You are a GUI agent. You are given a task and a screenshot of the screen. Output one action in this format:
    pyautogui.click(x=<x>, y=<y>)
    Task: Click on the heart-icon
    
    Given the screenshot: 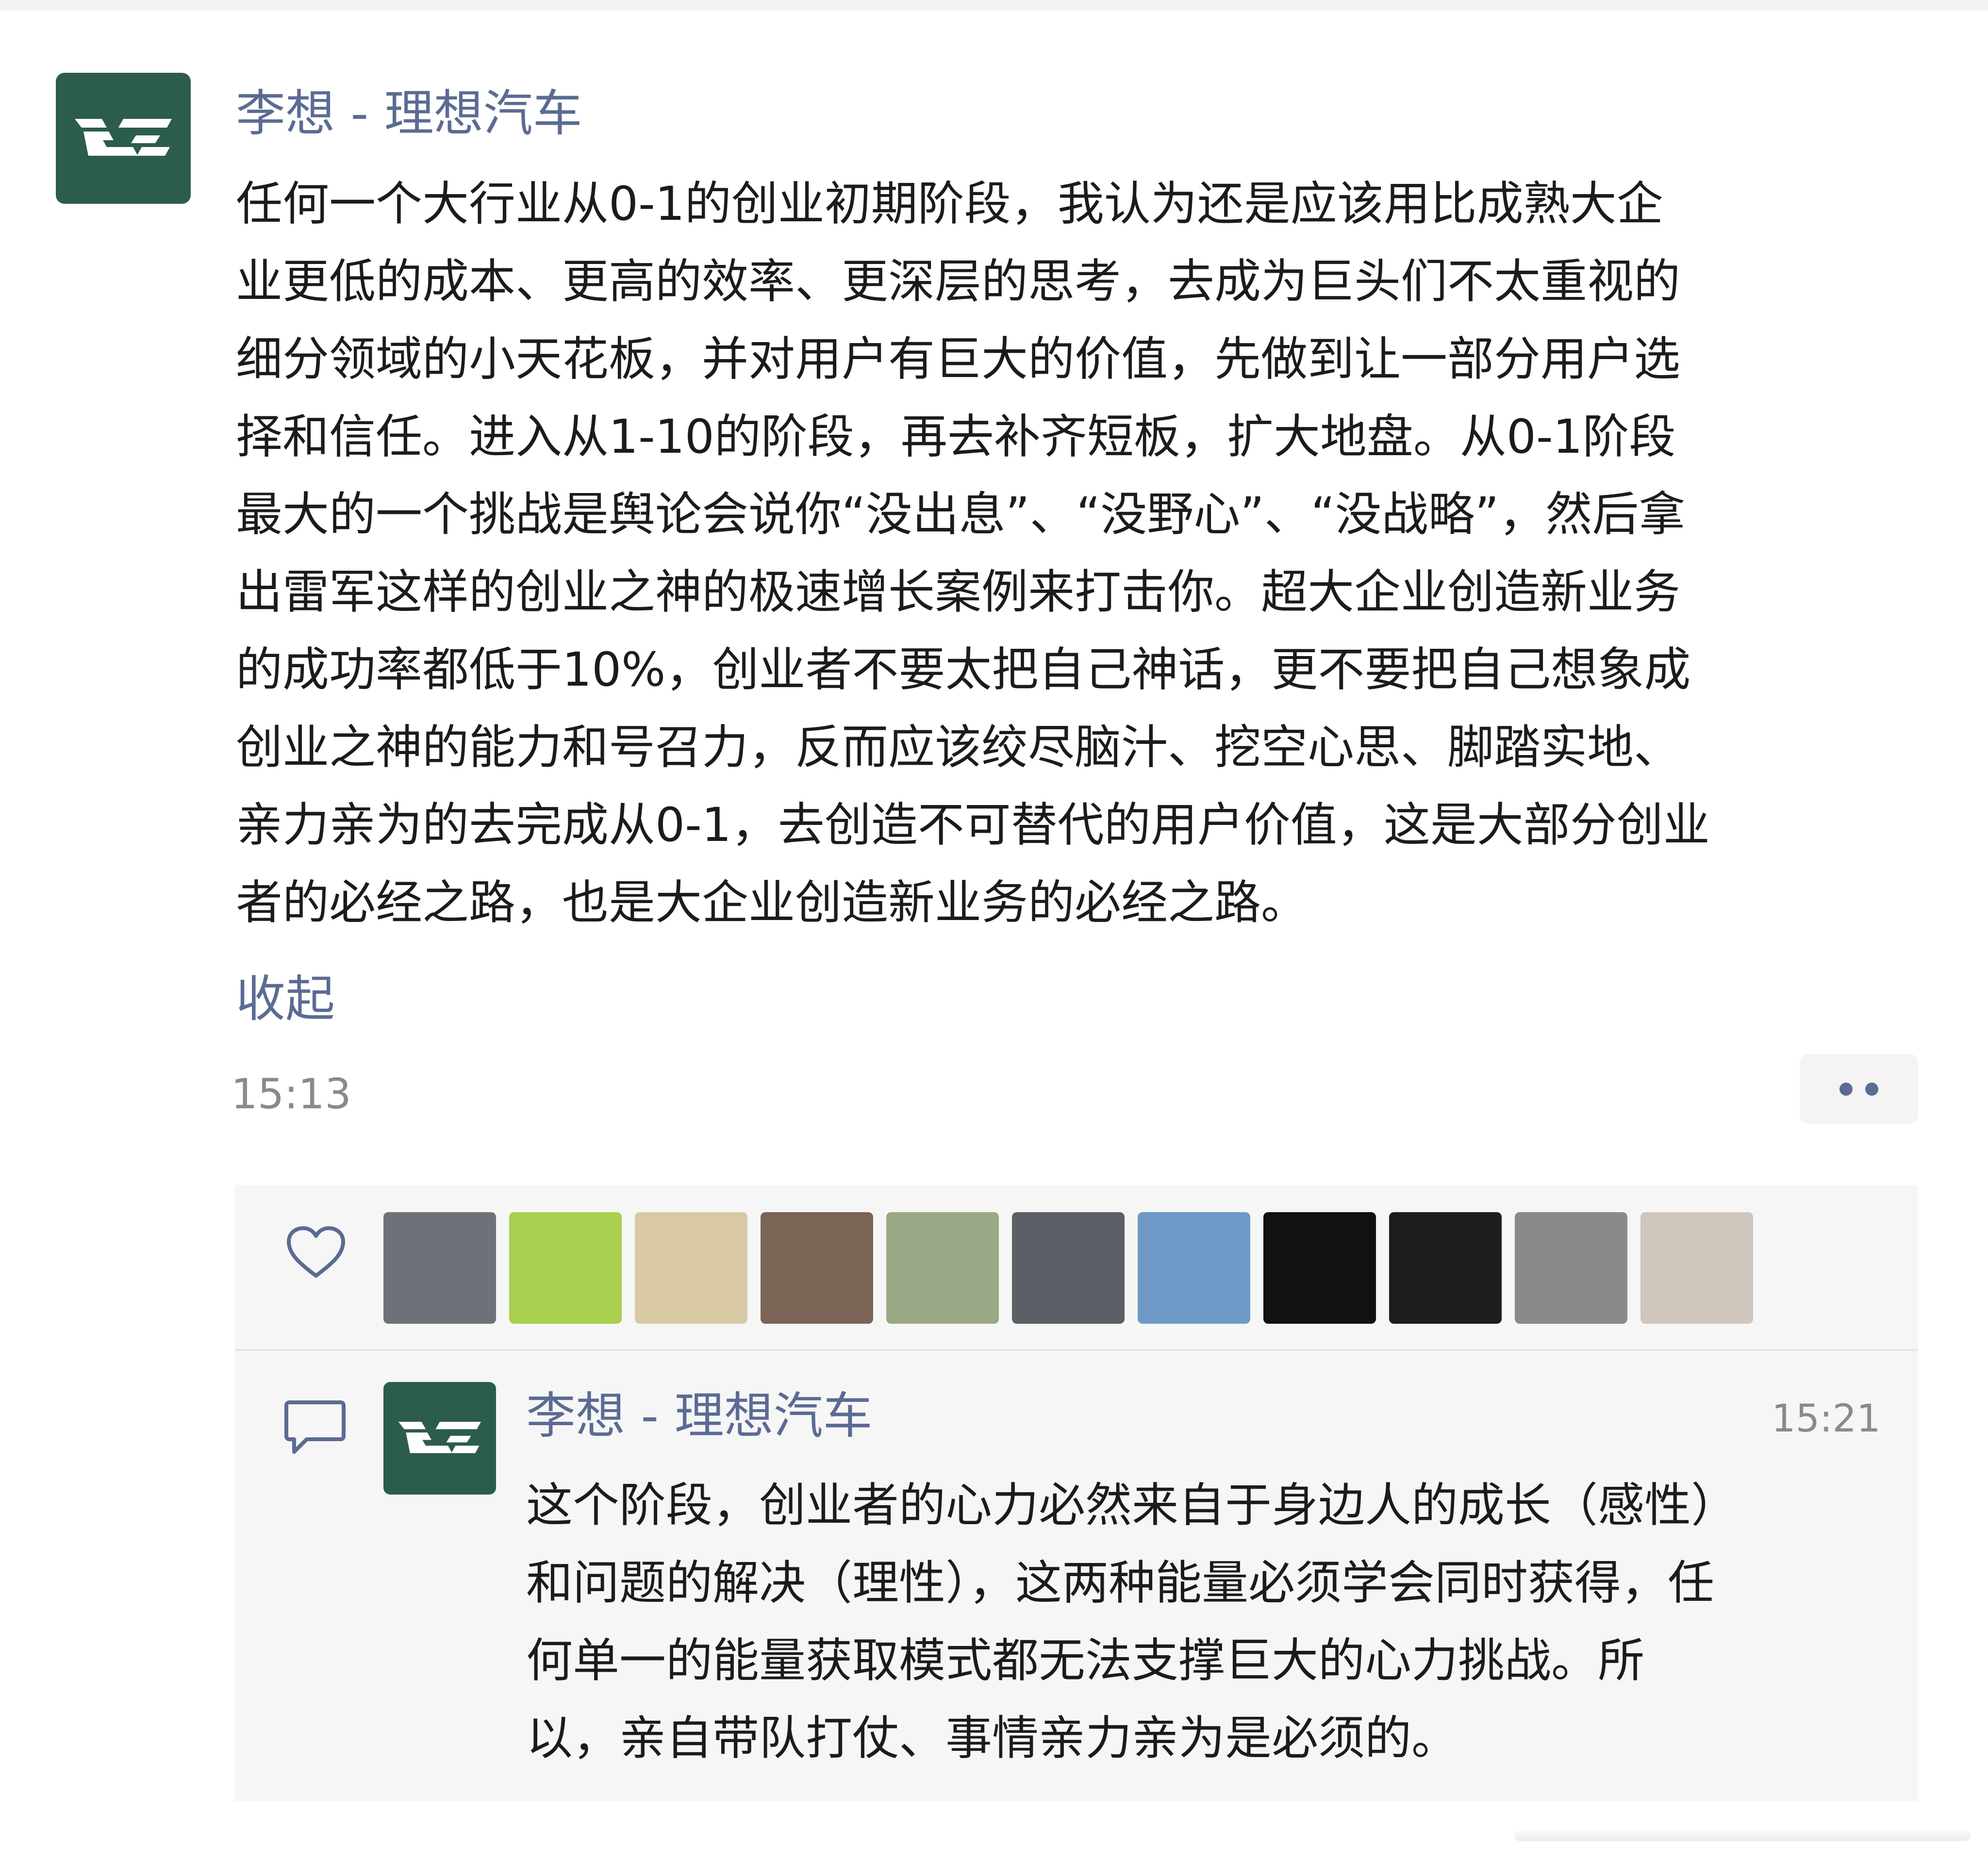 What is the action you would take?
    pyautogui.click(x=316, y=1253)
    